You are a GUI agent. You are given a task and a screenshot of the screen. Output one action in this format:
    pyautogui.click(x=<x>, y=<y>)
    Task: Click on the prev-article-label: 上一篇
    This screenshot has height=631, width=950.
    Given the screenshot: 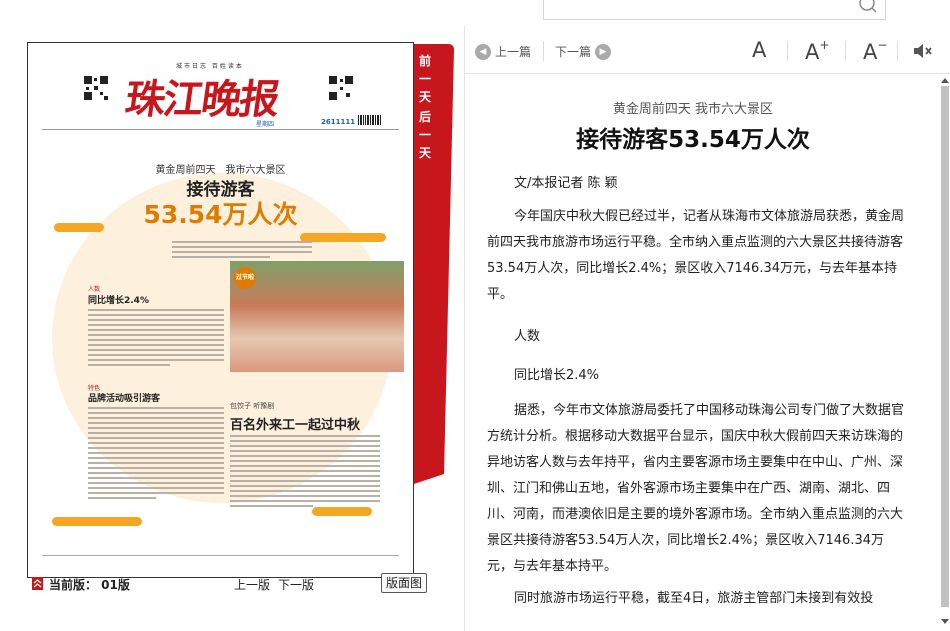 What is the action you would take?
    pyautogui.click(x=513, y=52)
    